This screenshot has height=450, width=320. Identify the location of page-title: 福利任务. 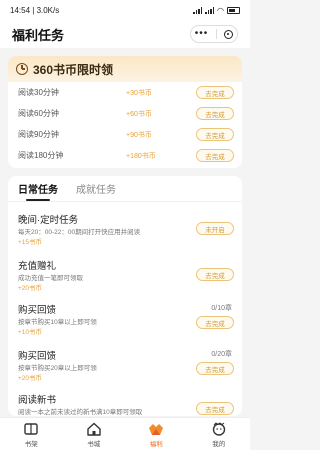
(38, 35).